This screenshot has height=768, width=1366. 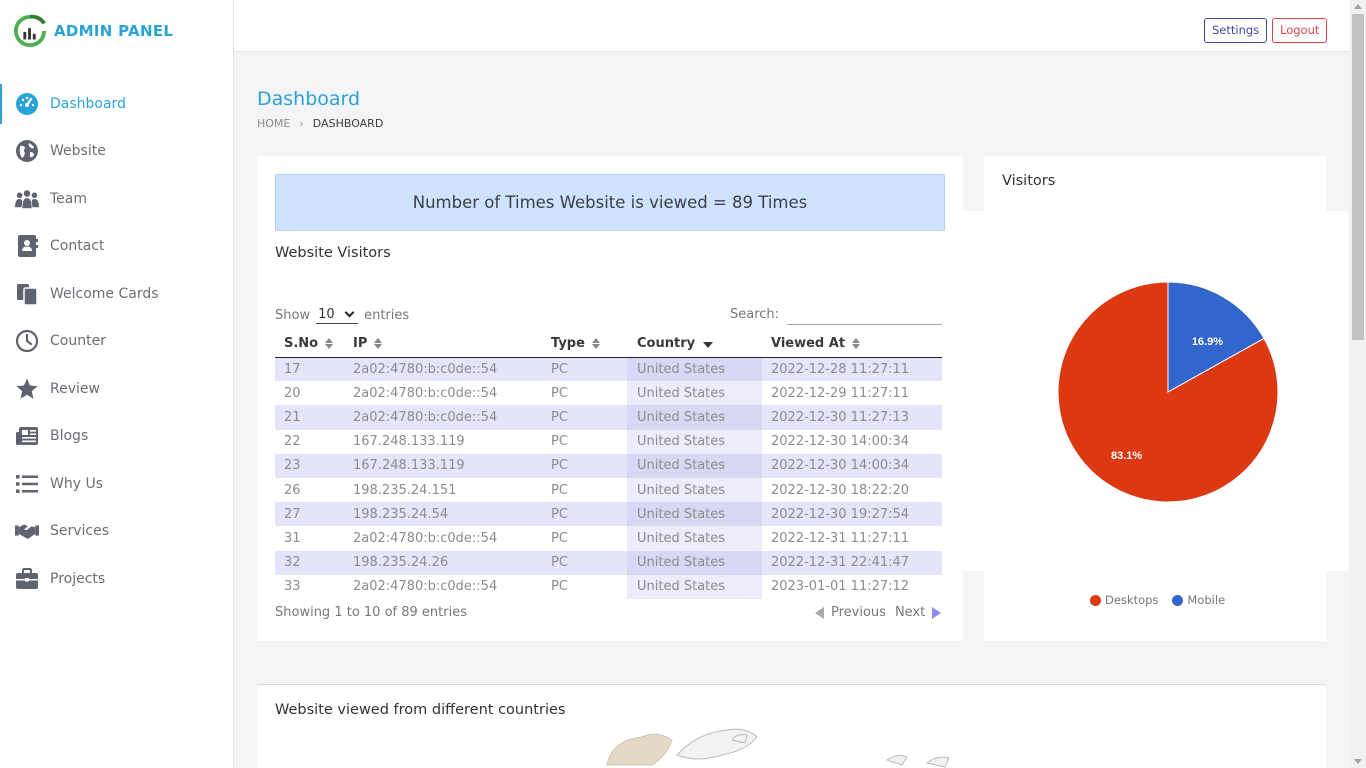 I want to click on sidebar-item-label: Website, so click(x=78, y=151).